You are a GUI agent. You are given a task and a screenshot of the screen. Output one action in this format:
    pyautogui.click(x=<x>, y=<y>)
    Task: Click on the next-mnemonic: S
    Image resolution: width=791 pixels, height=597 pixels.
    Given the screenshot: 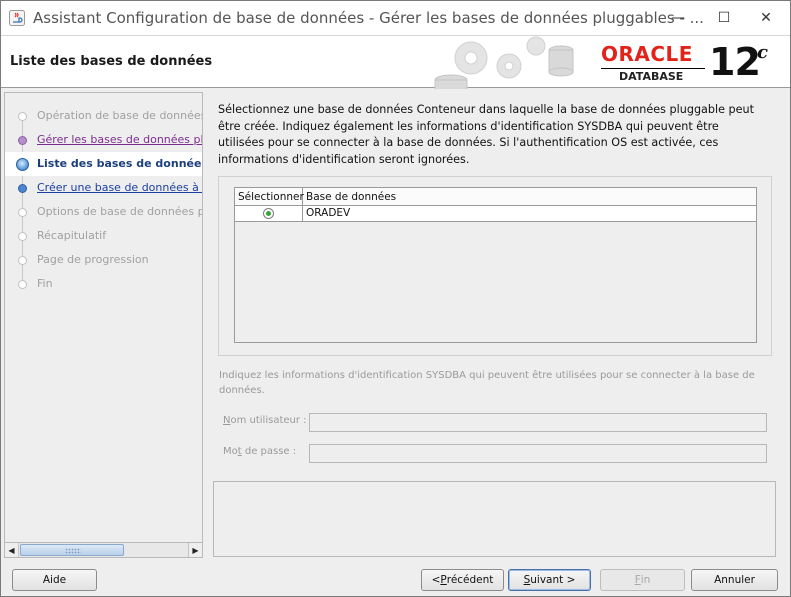 What is the action you would take?
    pyautogui.click(x=527, y=580)
    